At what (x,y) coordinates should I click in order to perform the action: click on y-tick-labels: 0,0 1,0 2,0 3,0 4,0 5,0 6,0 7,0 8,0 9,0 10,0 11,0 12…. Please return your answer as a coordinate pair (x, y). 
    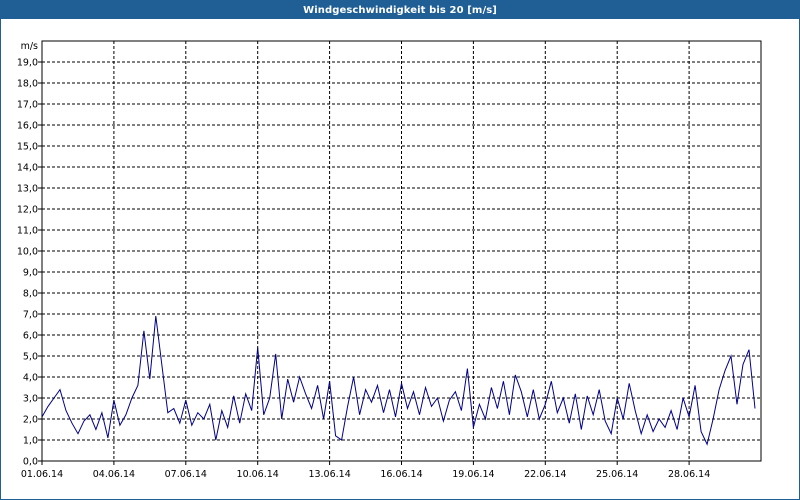
    Looking at the image, I should click on (27, 263).